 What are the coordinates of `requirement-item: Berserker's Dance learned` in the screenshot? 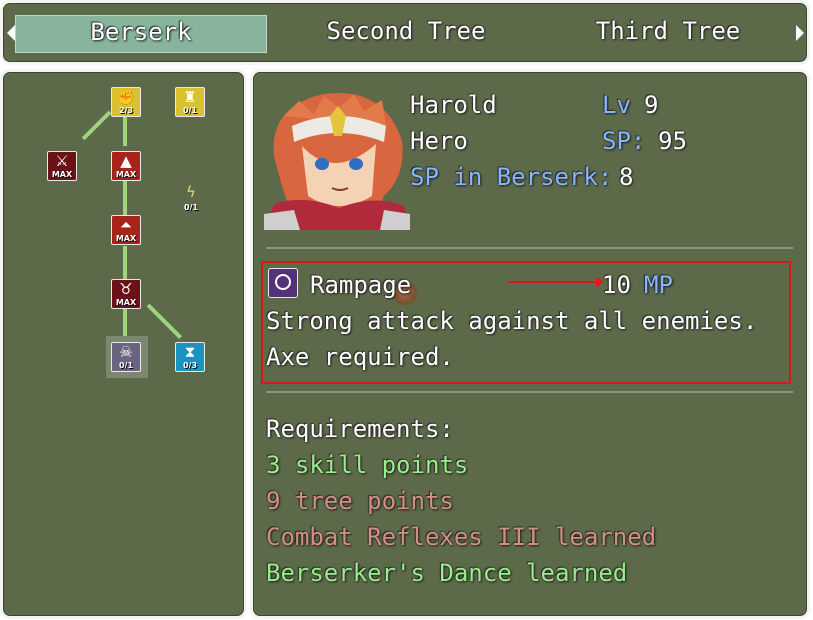 It's located at (447, 573).